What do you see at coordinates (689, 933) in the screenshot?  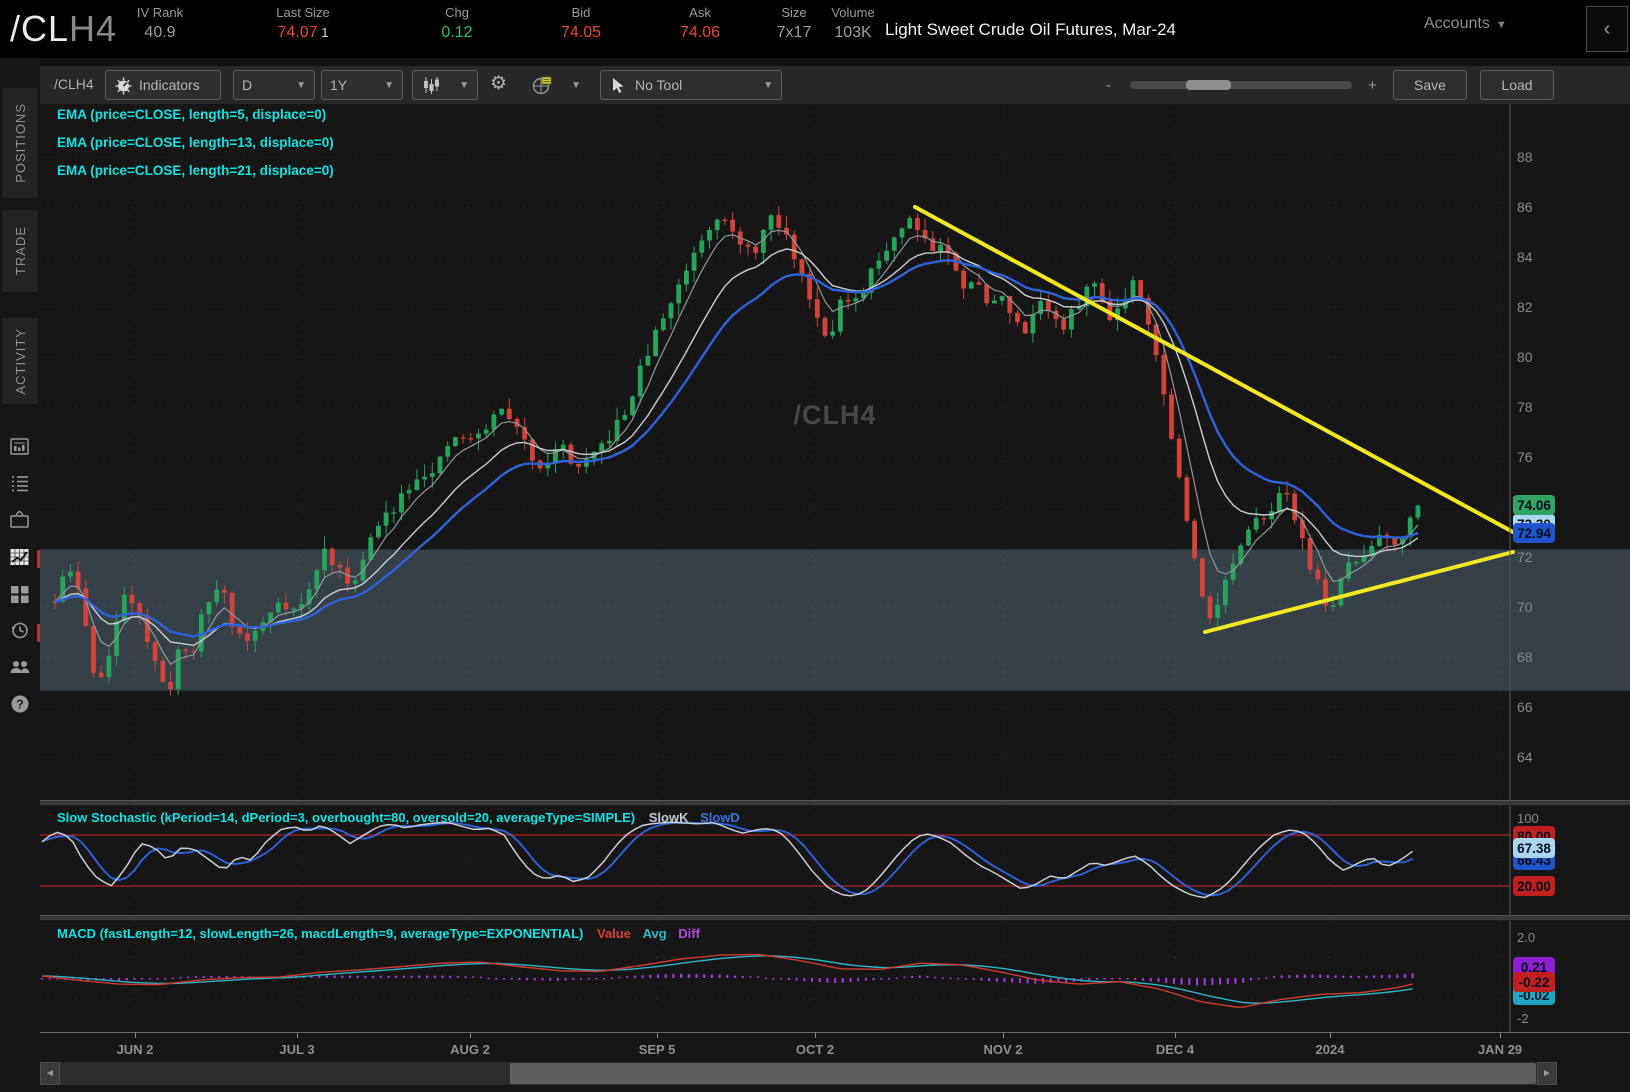 I see `macd-diff-legend: Diff` at bounding box center [689, 933].